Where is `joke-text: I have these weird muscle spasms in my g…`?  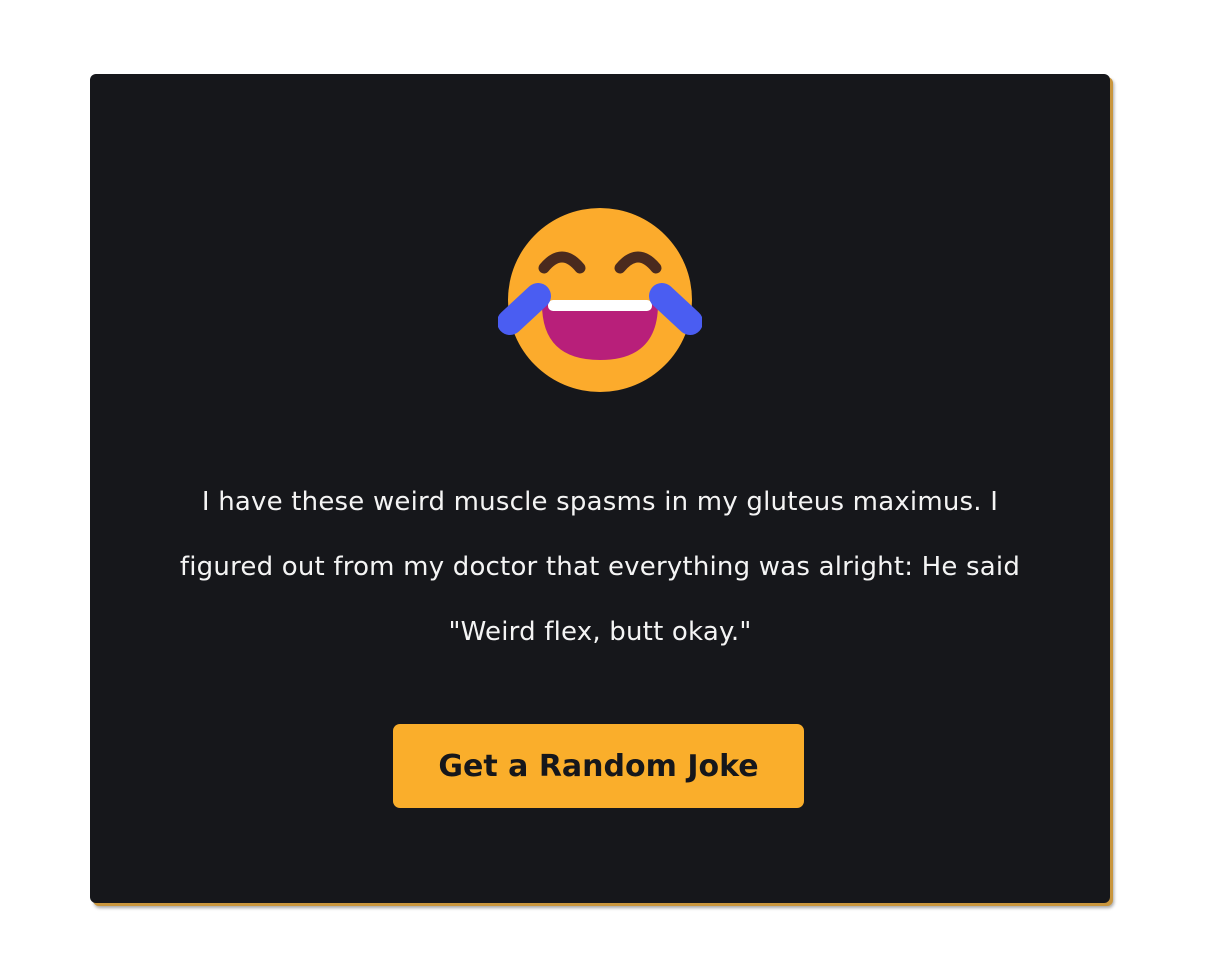
joke-text: I have these weird muscle spasms in my g… is located at coordinates (600, 567).